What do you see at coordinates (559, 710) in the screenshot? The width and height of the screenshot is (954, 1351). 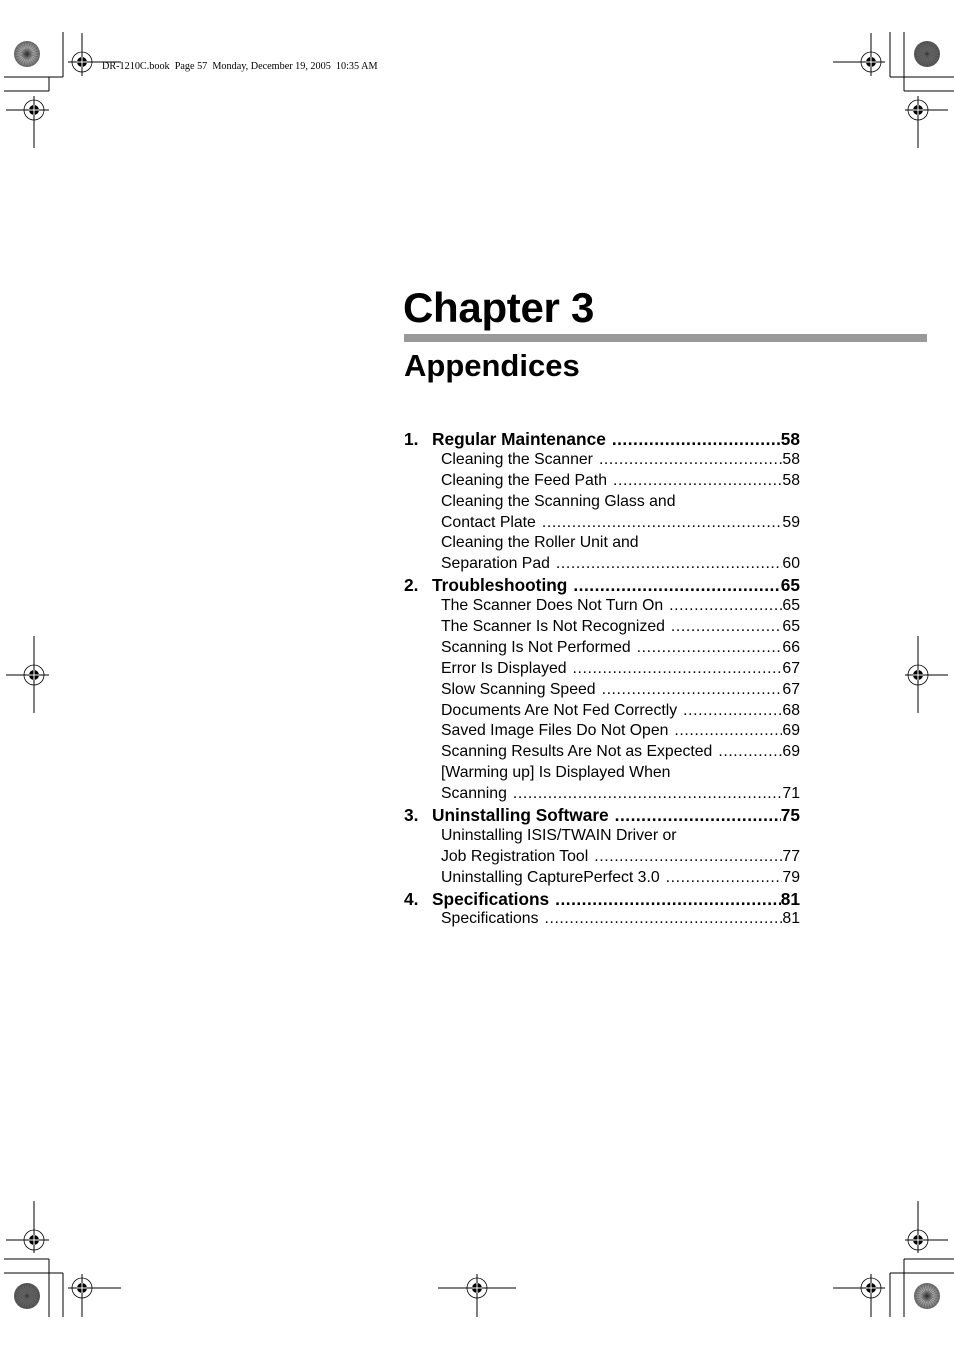 I see `toc-entry-label: Documents Are Not Fed Correctly` at bounding box center [559, 710].